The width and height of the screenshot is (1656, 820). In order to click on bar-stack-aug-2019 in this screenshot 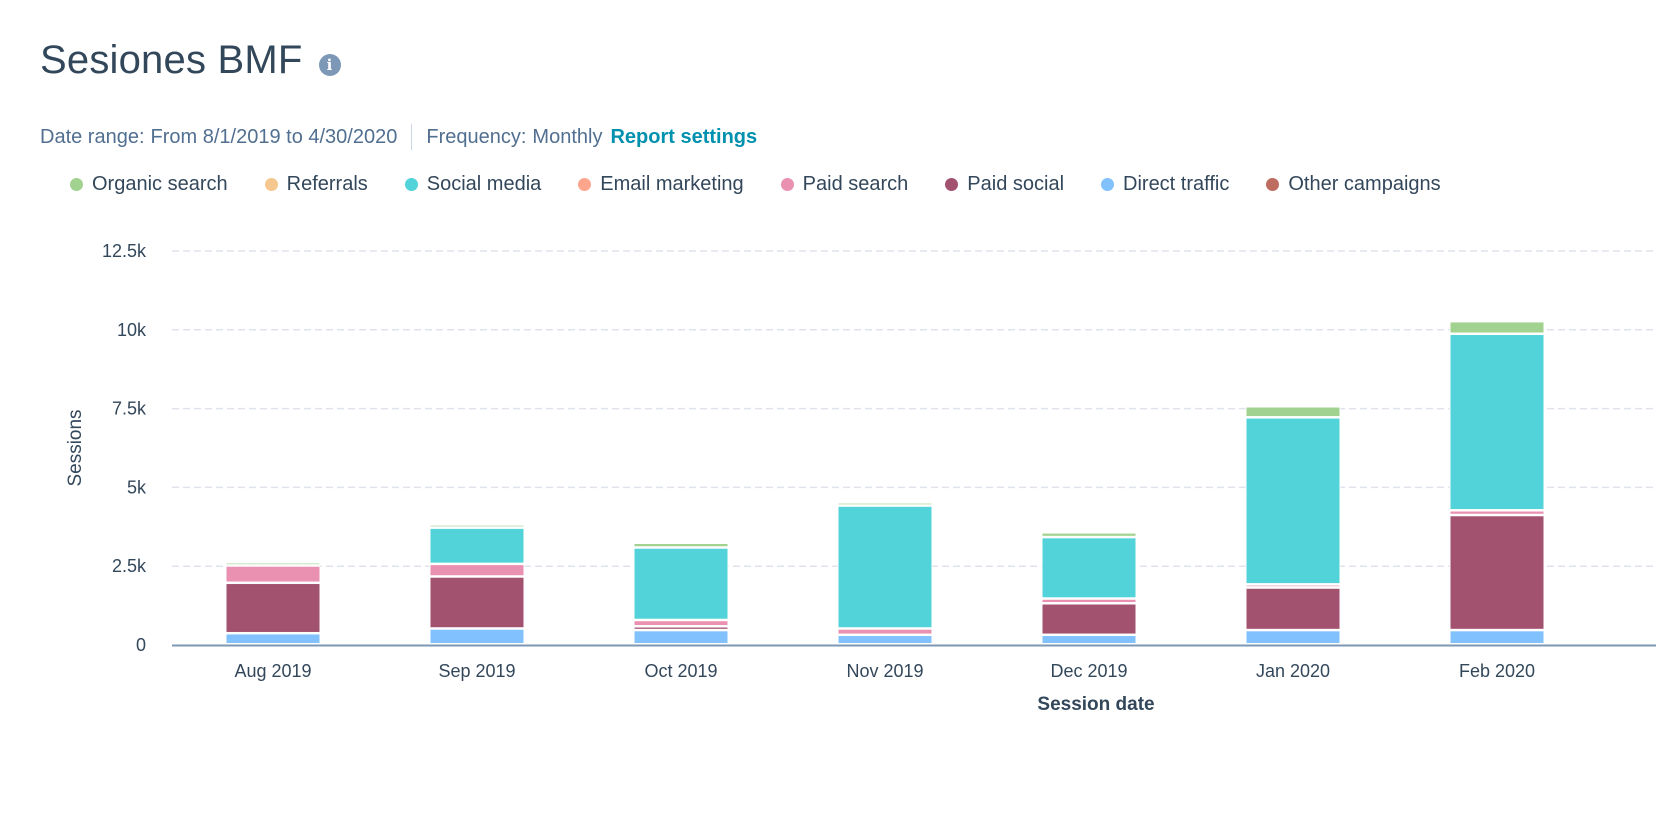, I will do `click(273, 603)`.